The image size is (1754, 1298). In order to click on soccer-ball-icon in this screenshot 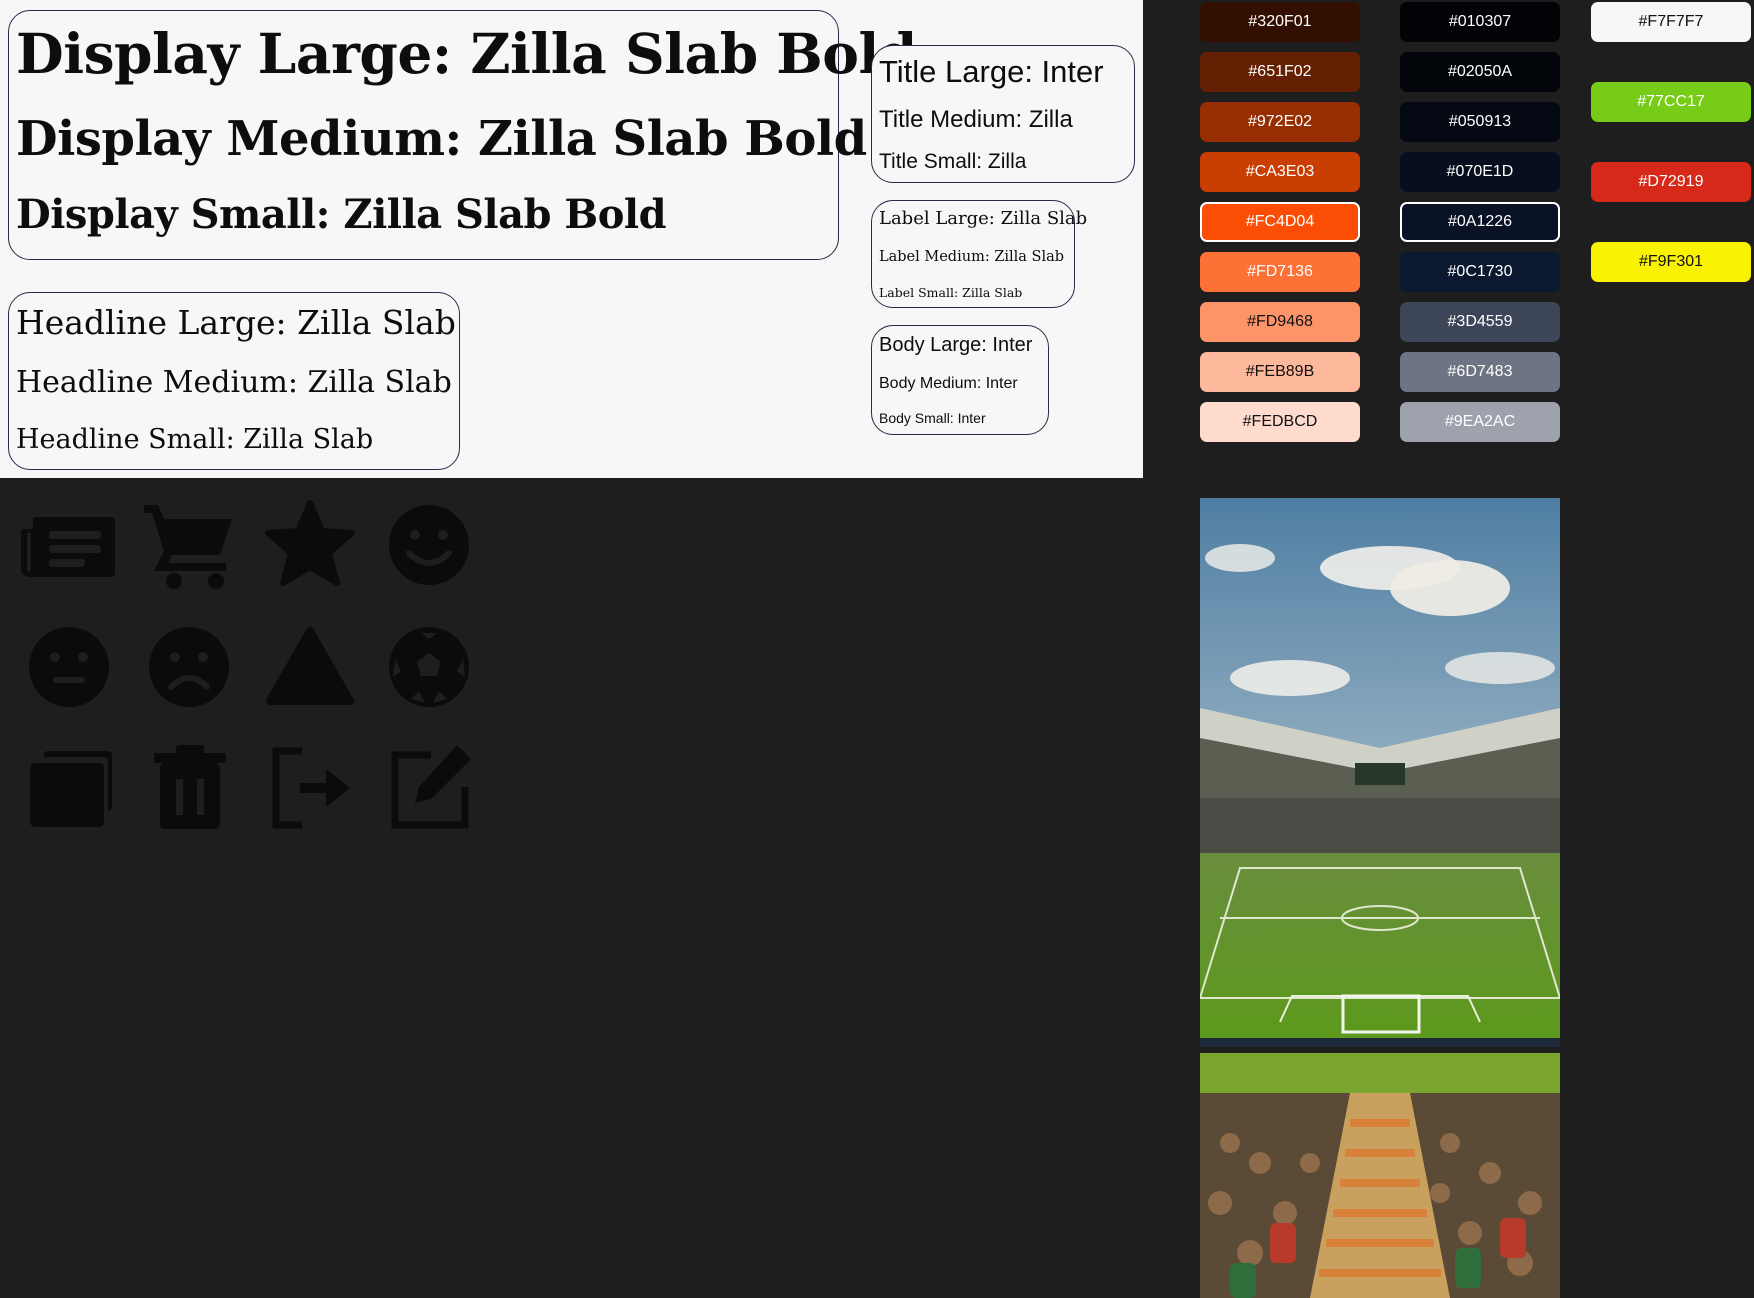, I will do `click(429, 667)`.